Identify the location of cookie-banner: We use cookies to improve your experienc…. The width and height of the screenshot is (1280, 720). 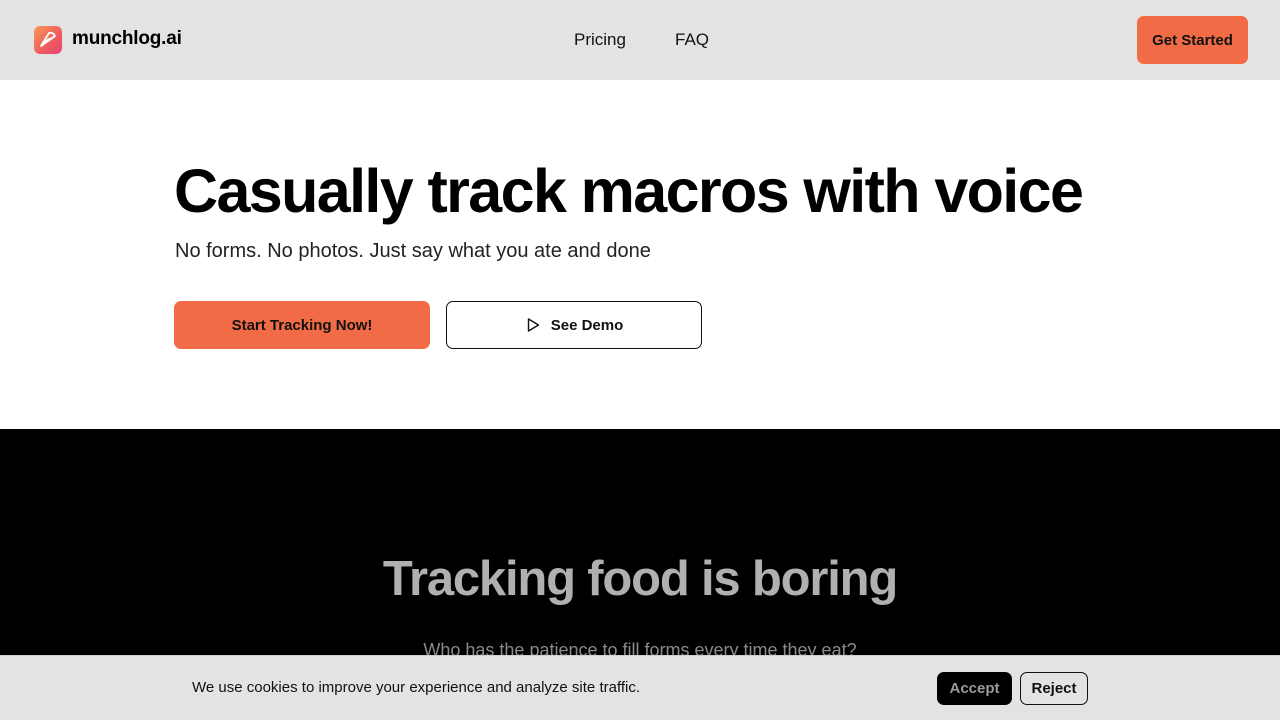
(640, 687).